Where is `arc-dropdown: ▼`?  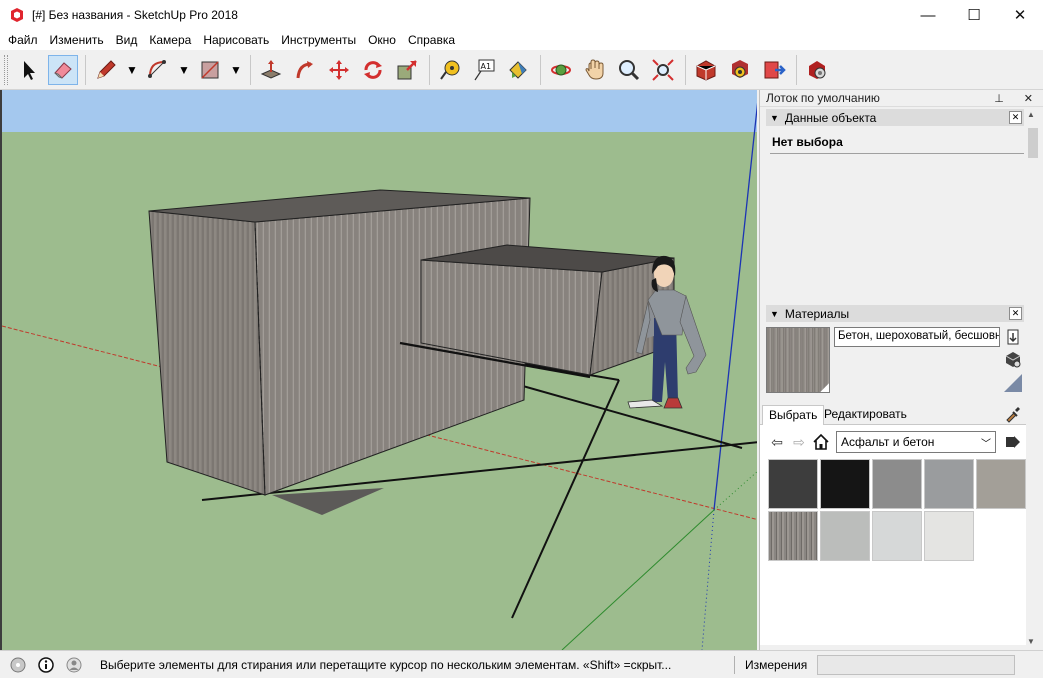 arc-dropdown: ▼ is located at coordinates (184, 70).